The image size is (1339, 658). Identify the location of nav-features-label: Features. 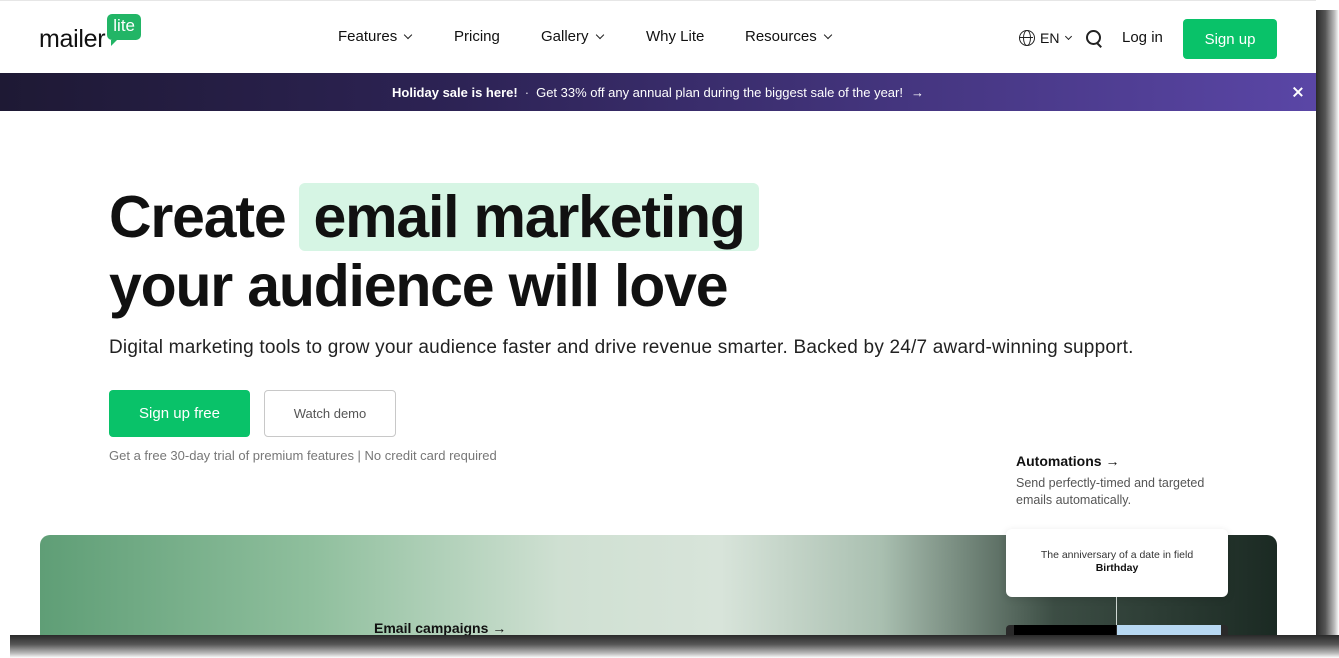
(368, 36).